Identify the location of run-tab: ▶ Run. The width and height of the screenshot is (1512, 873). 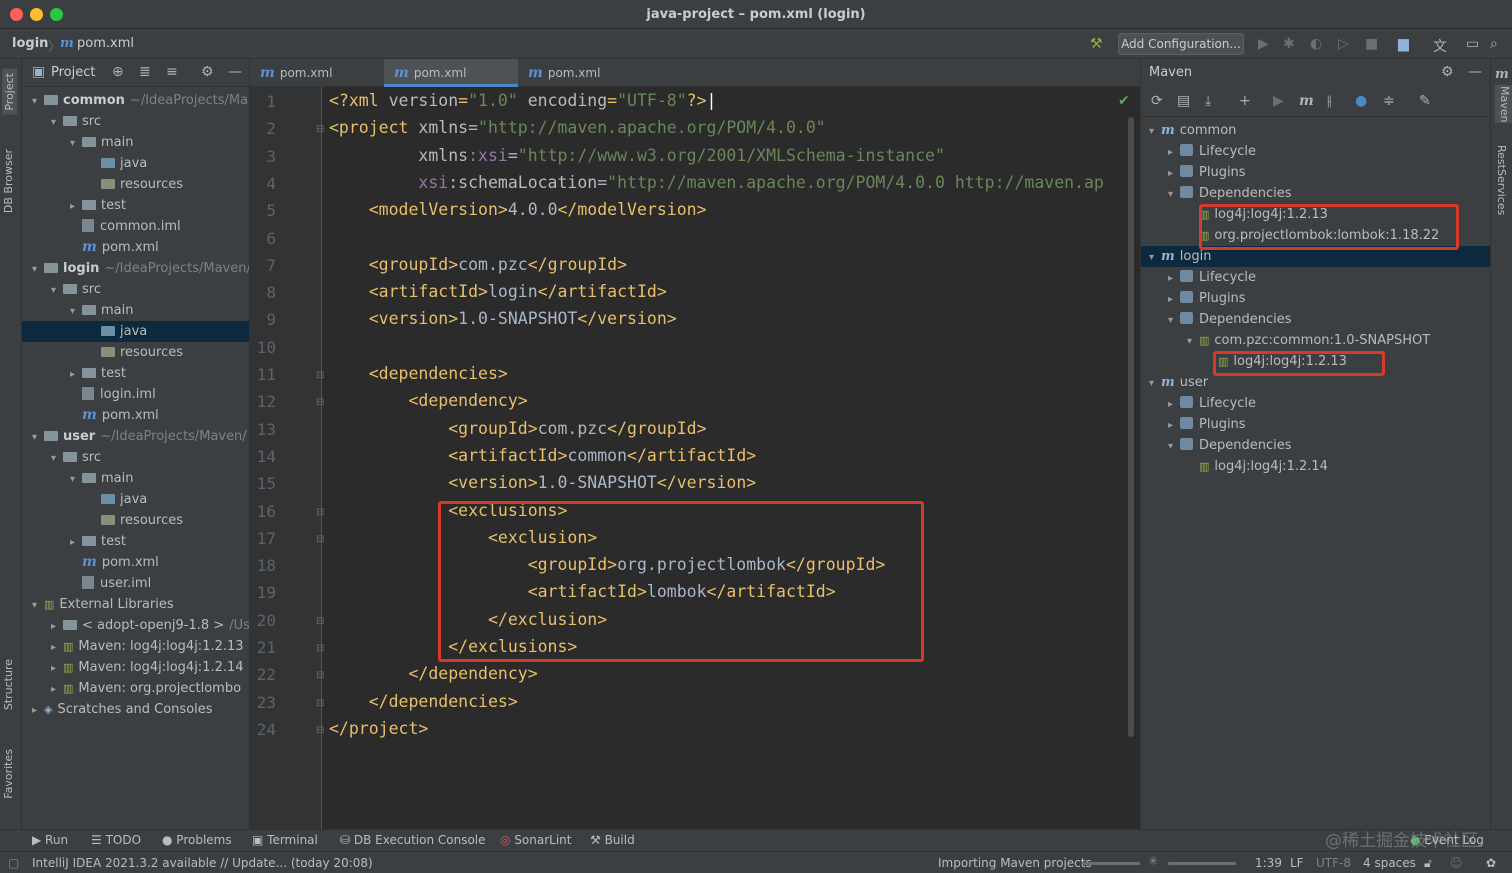
(50, 840).